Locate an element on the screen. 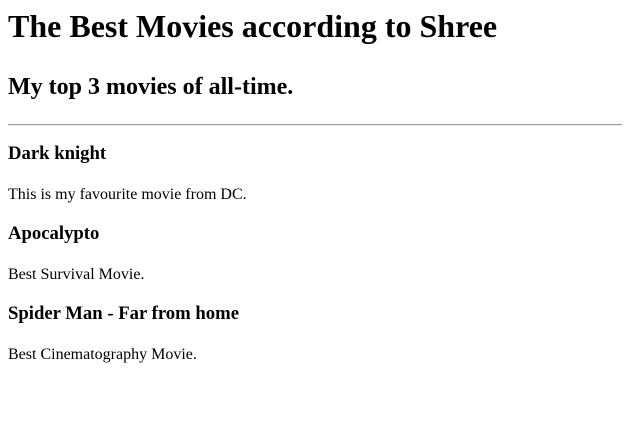 This screenshot has height=442, width=630. movie-title: Dark knight is located at coordinates (57, 153).